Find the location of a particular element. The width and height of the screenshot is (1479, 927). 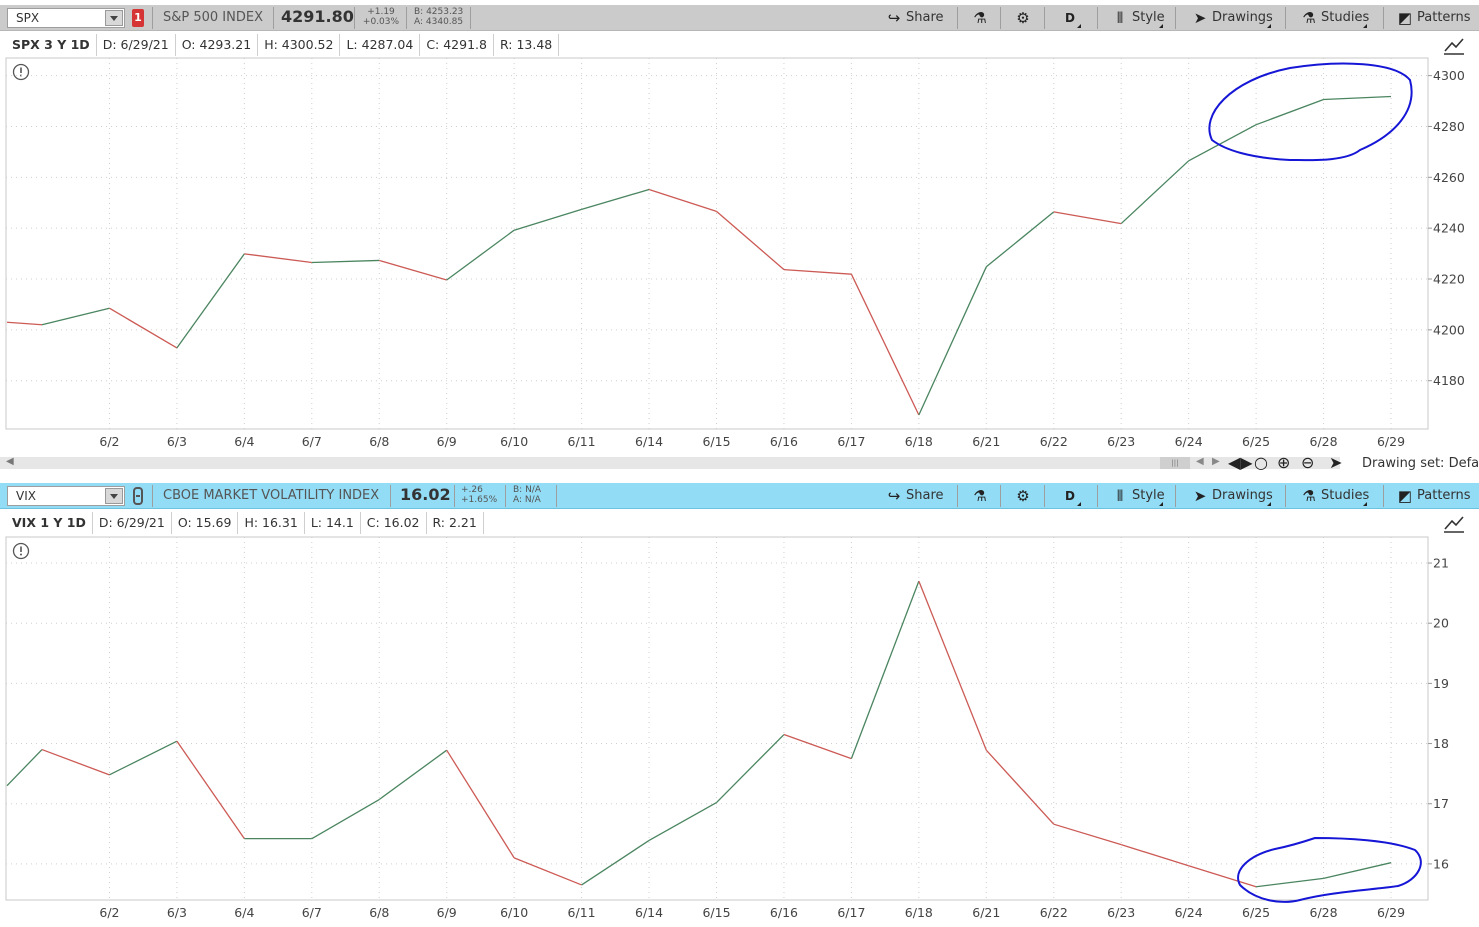

y-tick-label: 4300 is located at coordinates (1449, 75).